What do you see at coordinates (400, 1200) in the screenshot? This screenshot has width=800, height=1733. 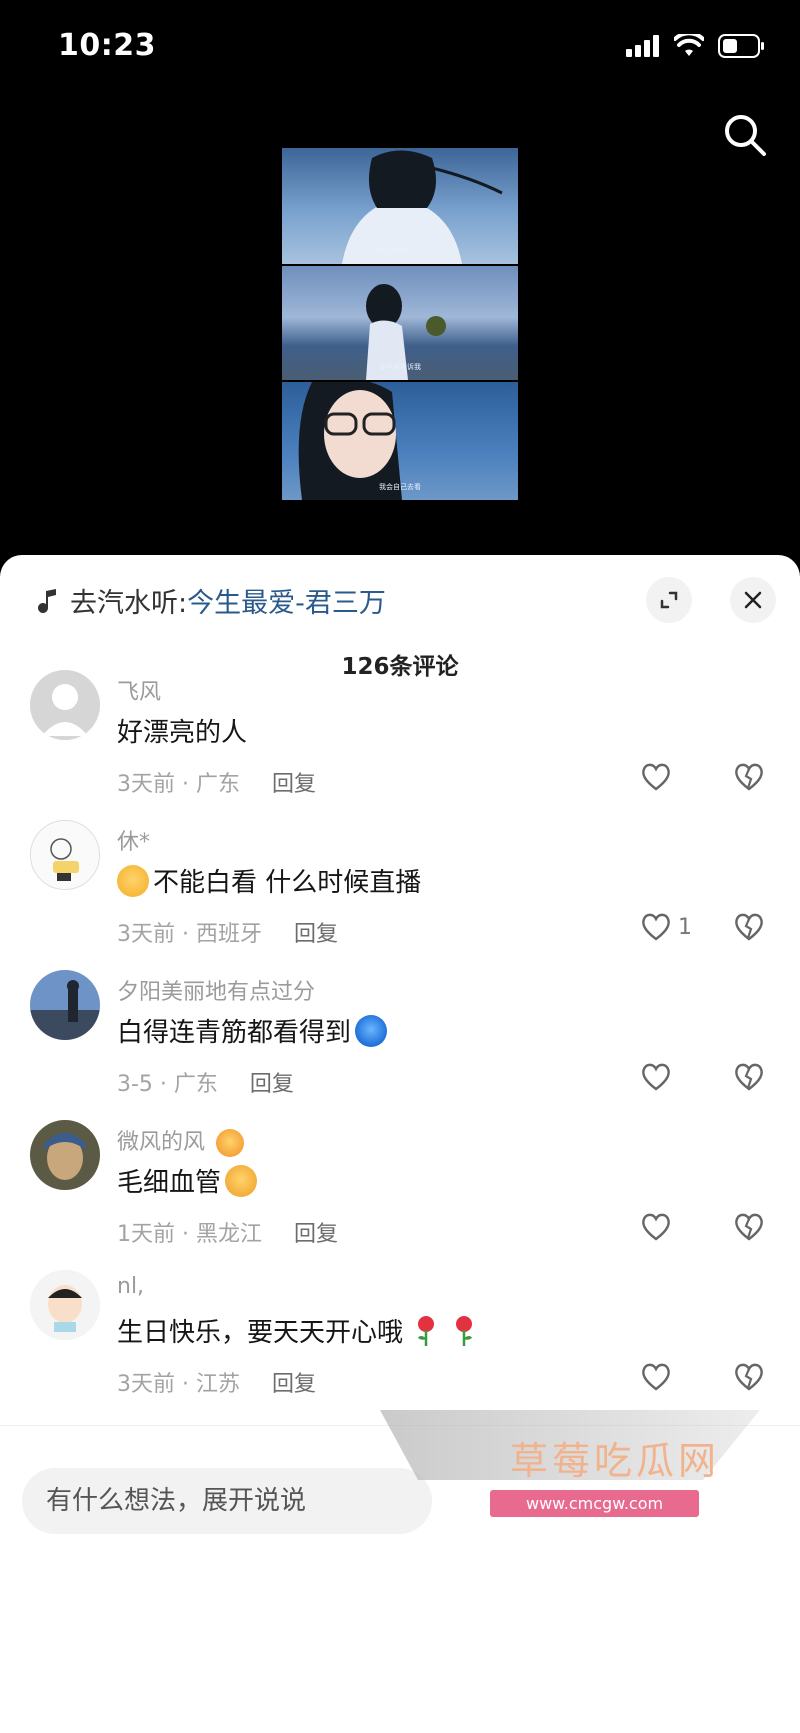 I see `comment-item: 微风的风 毛细血管 1天前 · 黑龙江 回复` at bounding box center [400, 1200].